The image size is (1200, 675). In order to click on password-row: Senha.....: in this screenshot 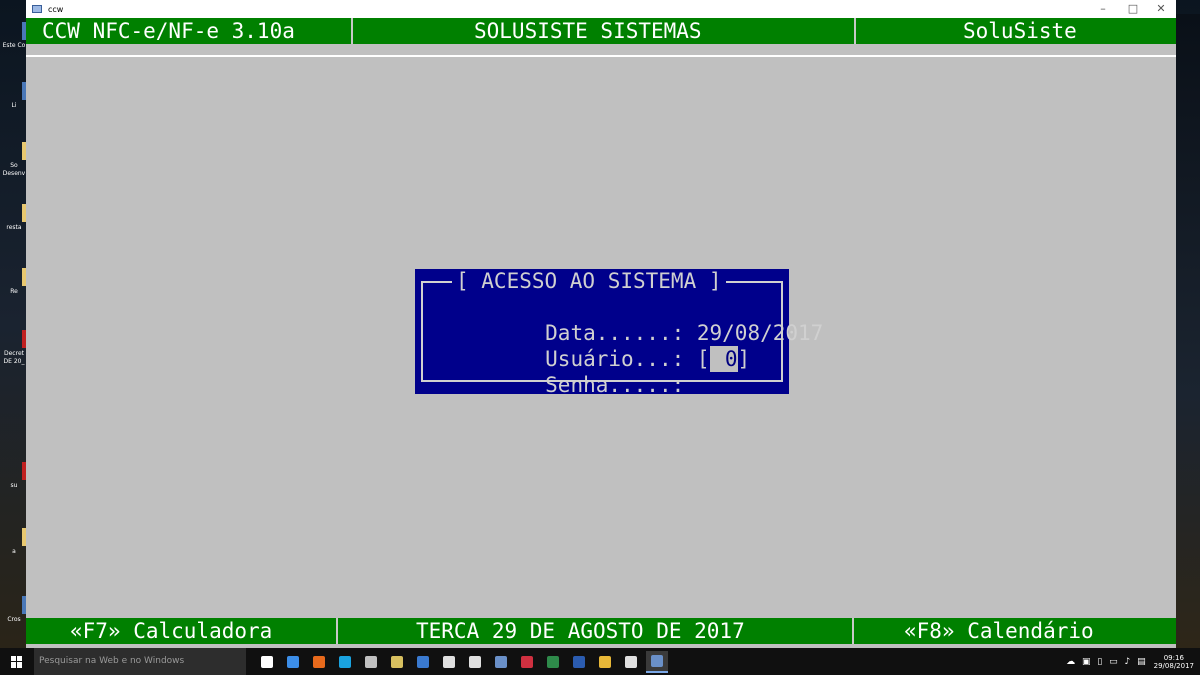, I will do `click(564, 371)`.